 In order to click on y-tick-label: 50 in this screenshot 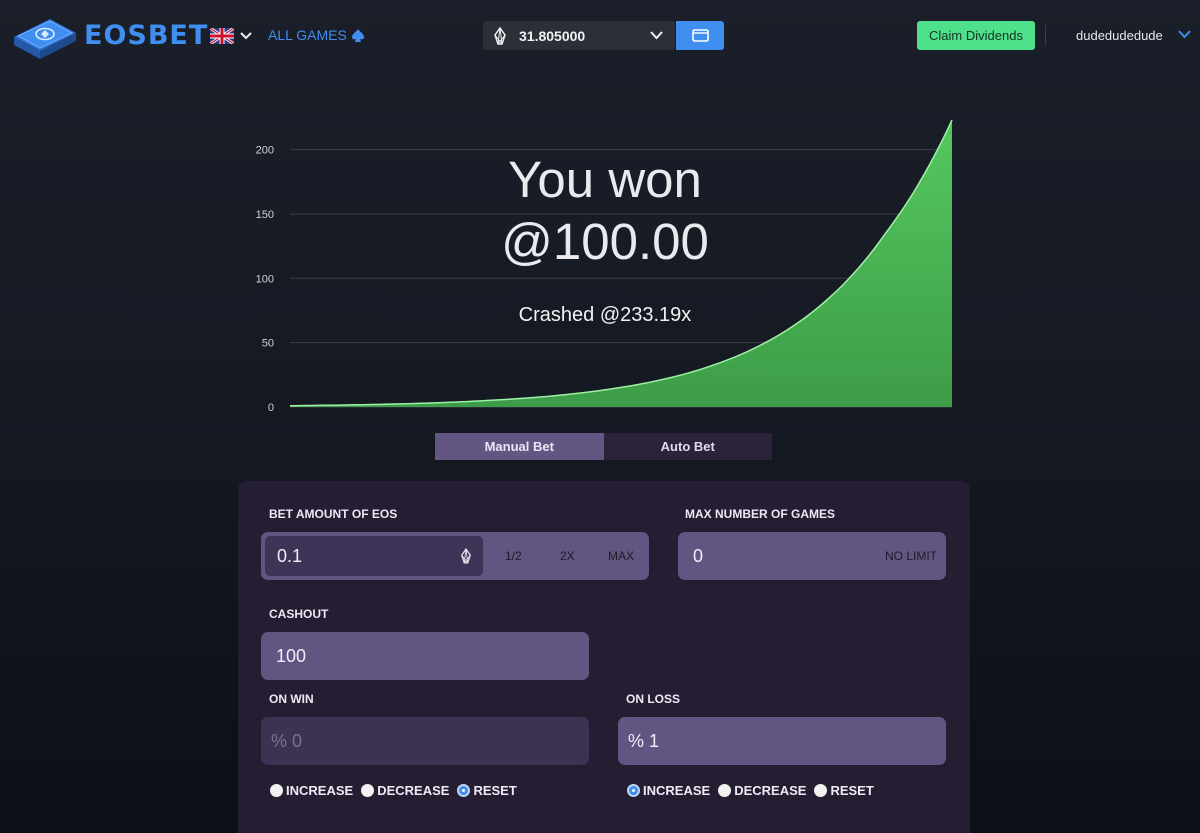, I will do `click(268, 344)`.